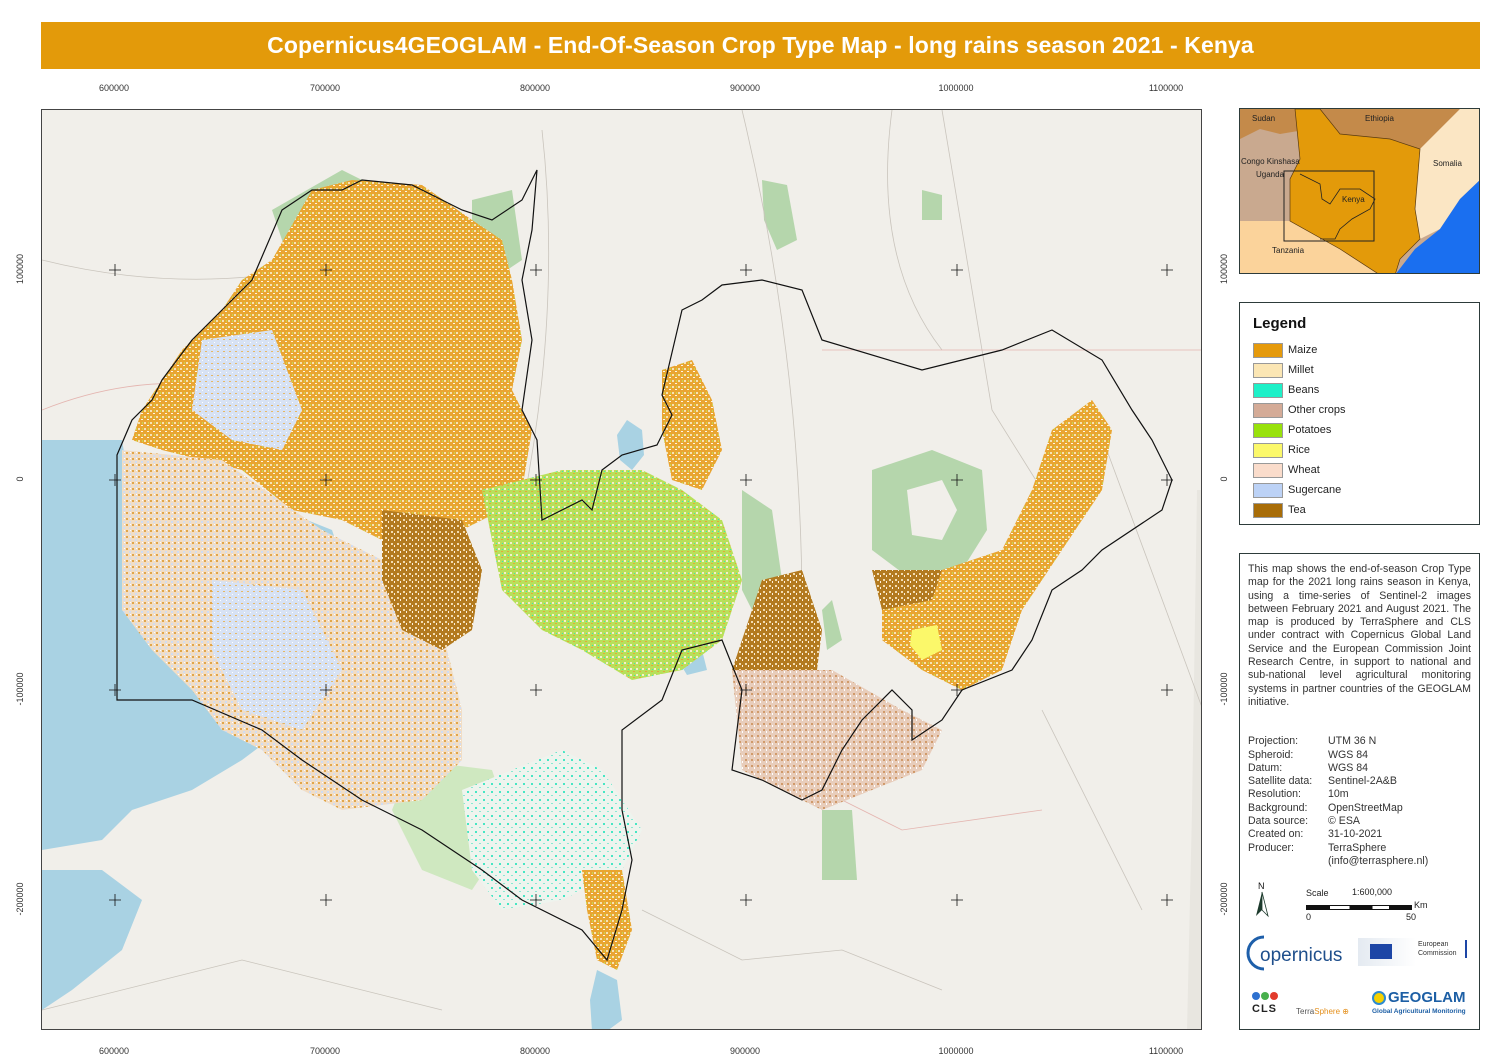  What do you see at coordinates (612, 575) in the screenshot?
I see `crop-region-central-potatoes` at bounding box center [612, 575].